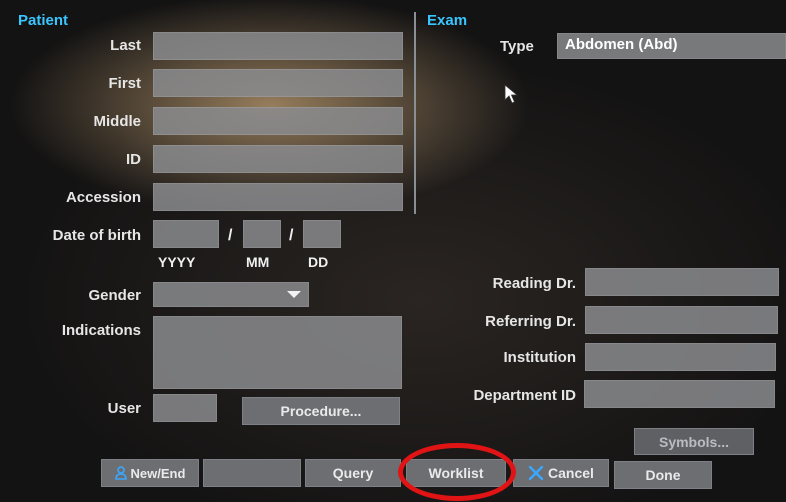 The image size is (786, 502). What do you see at coordinates (158, 473) in the screenshot?
I see `new-end-button-label: New/End` at bounding box center [158, 473].